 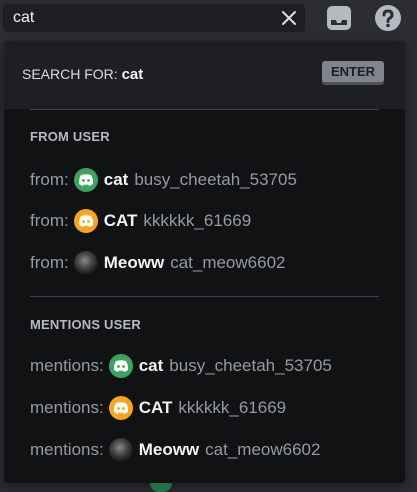 I want to click on close-icon, so click(x=289, y=18).